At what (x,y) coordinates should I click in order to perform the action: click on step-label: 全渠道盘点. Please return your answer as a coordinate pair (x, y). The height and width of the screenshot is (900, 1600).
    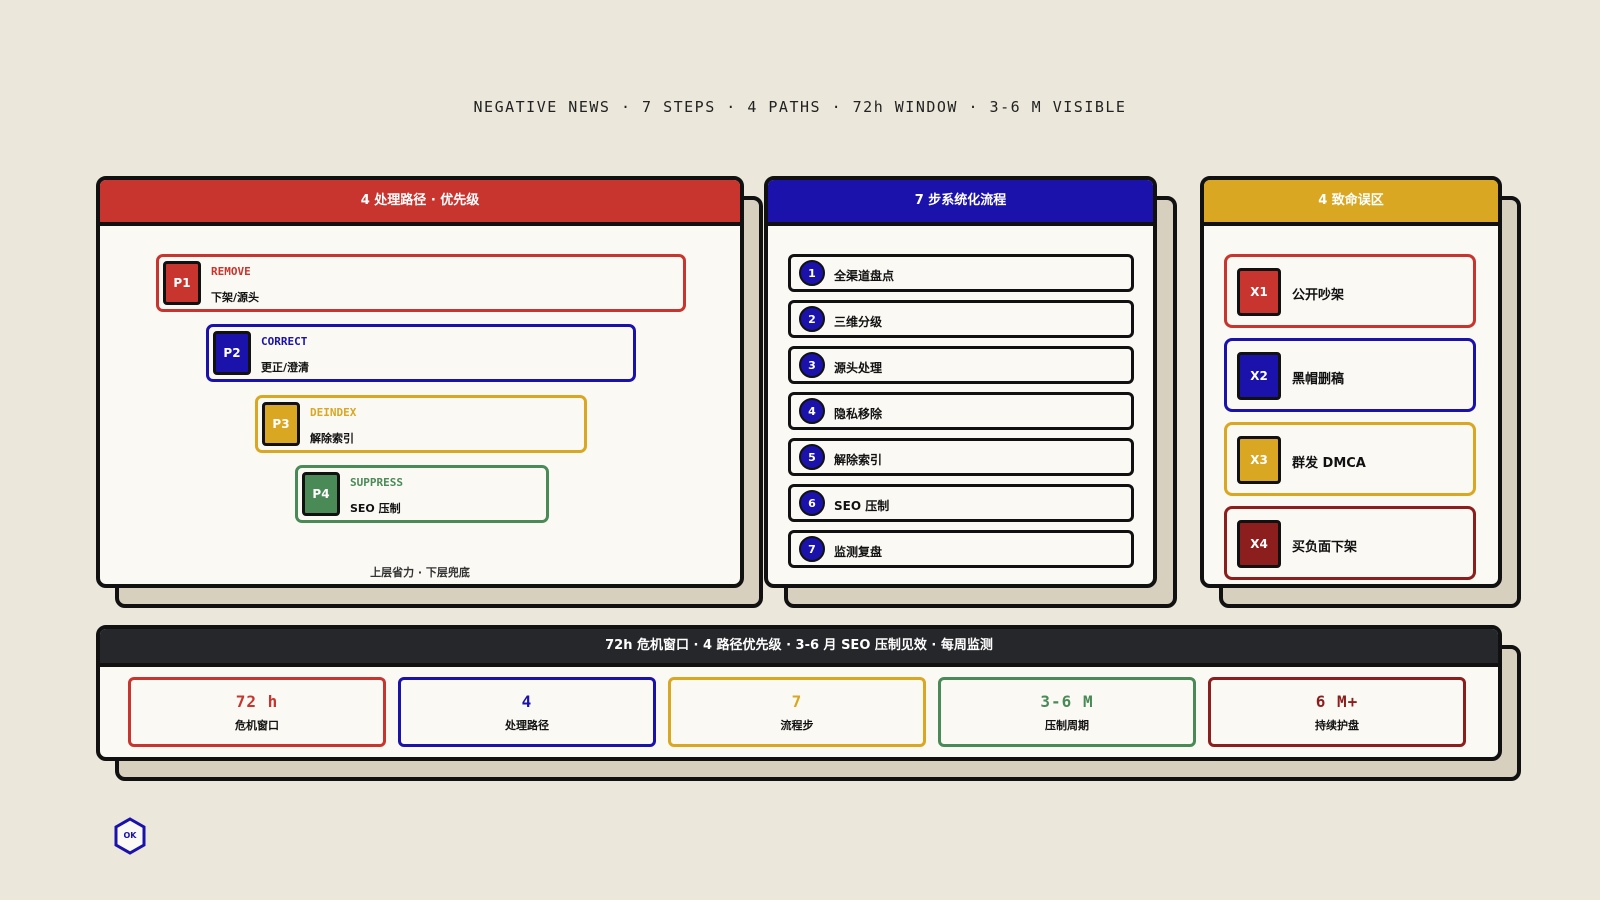
    Looking at the image, I should click on (864, 276).